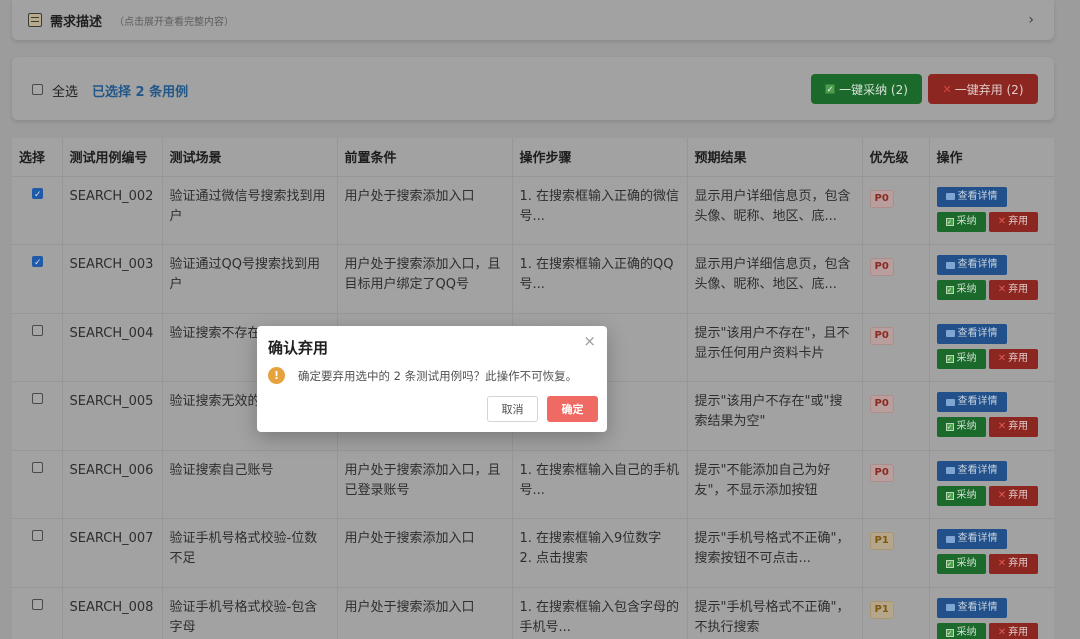 Image resolution: width=1080 pixels, height=639 pixels. I want to click on reject-all-label: 一键弃用 (2), so click(989, 89).